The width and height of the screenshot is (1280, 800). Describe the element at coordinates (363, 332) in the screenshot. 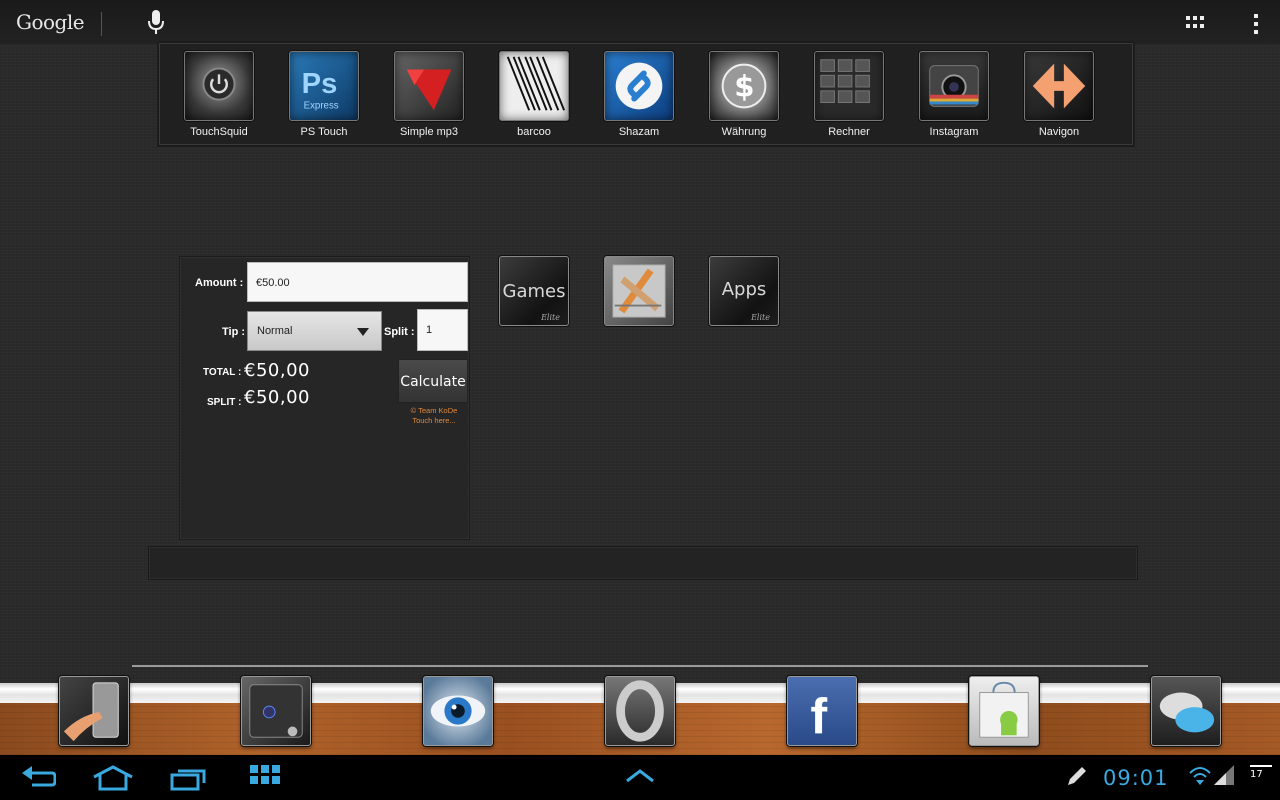

I see `dropdown-arrow-icon` at that location.